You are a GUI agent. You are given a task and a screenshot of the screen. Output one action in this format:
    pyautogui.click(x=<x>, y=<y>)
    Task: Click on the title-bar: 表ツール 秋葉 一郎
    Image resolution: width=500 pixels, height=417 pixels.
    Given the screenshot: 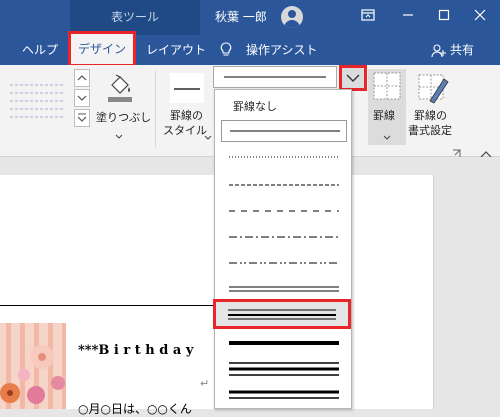 What is the action you would take?
    pyautogui.click(x=250, y=17)
    